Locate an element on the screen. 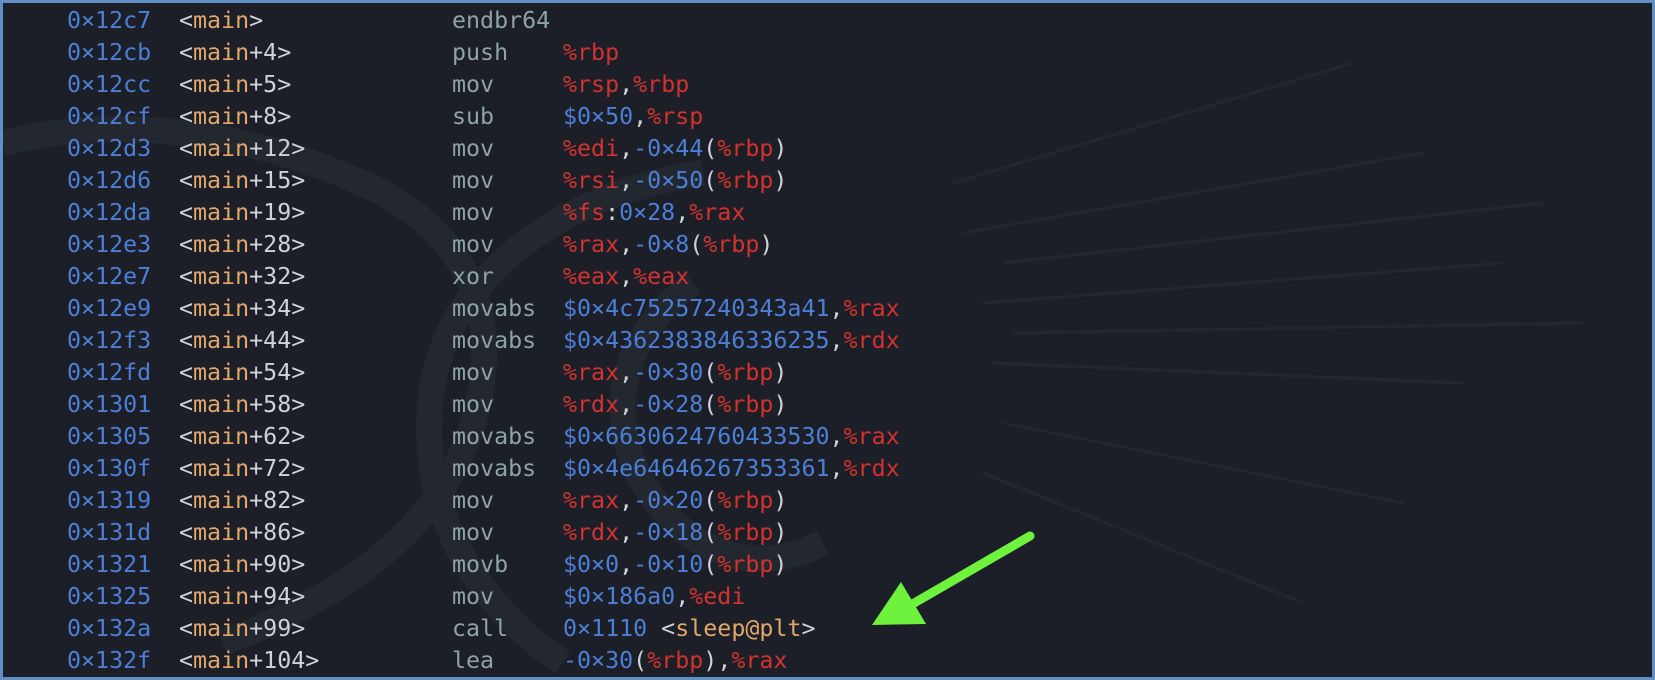 The image size is (1655, 680). instruction-address: 0×12e7 is located at coordinates (109, 276).